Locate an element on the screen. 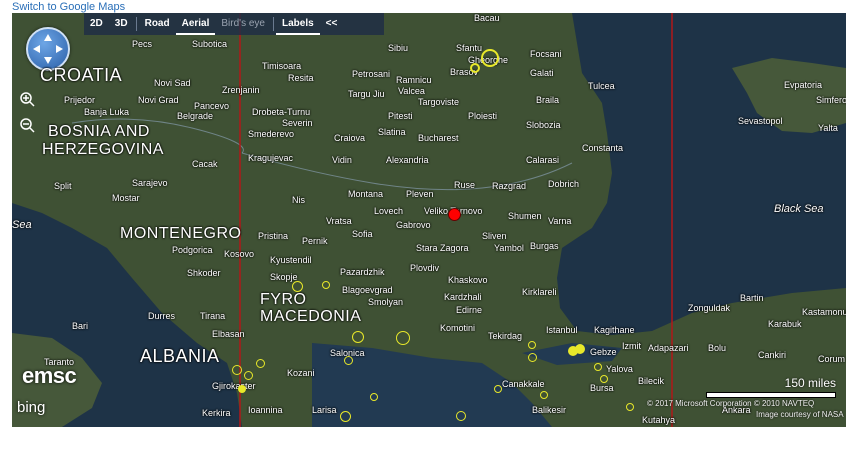  city-label: Kyustendil is located at coordinates (291, 260).